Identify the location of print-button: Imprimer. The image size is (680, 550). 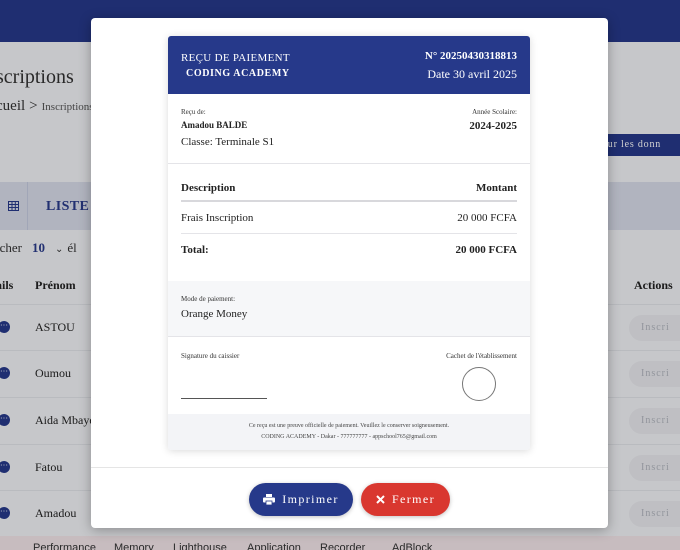
(301, 499).